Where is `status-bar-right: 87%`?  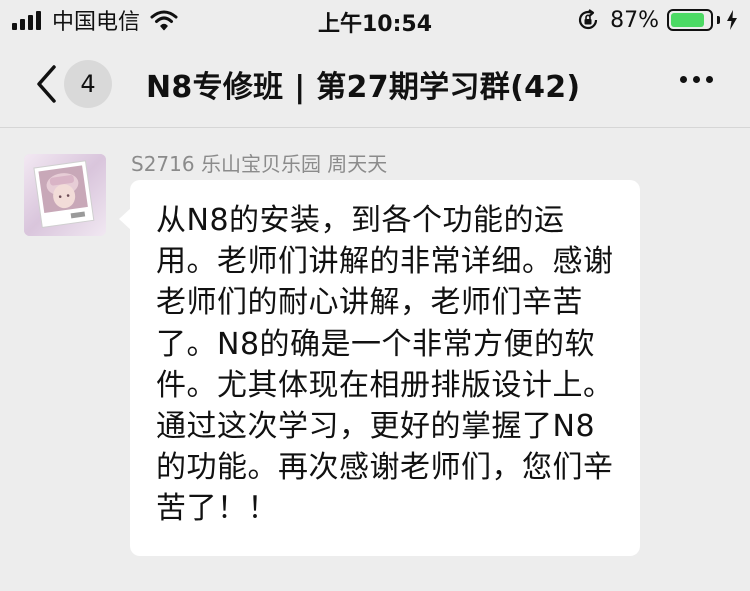
status-bar-right: 87% is located at coordinates (657, 20).